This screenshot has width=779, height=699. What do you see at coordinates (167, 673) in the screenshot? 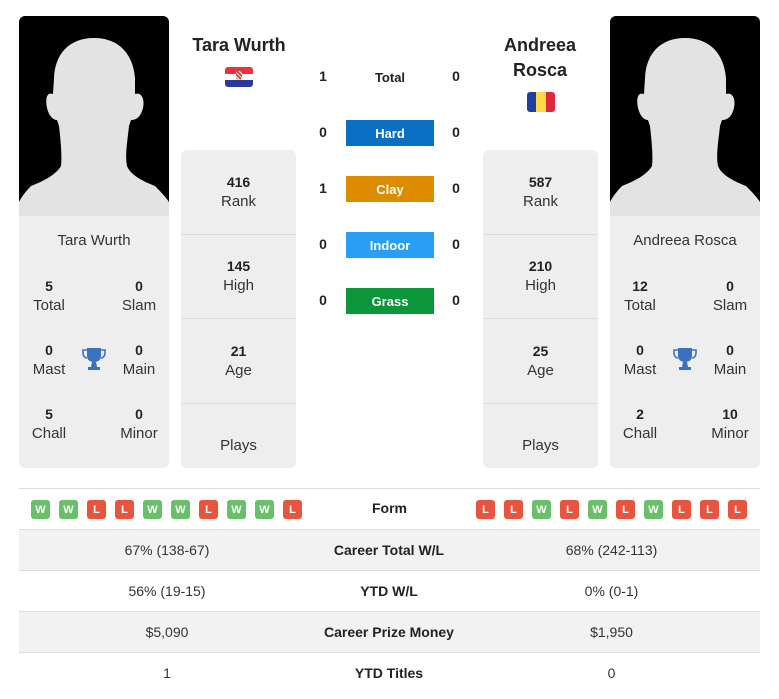
I see `player1-ytd-titles: 1` at bounding box center [167, 673].